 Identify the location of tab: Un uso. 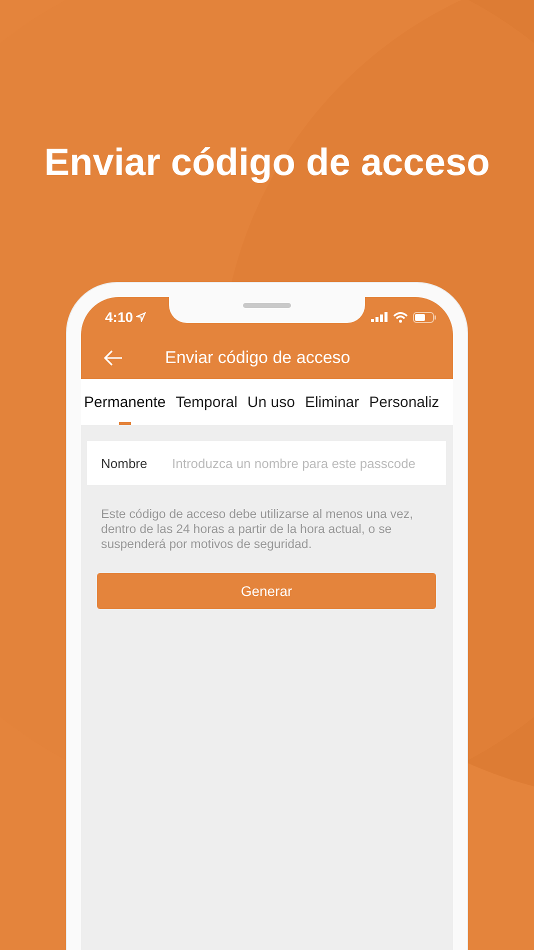
(271, 402).